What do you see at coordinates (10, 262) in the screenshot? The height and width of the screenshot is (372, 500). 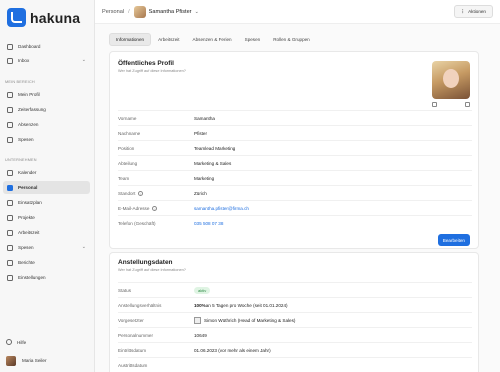 I see `chart-icon` at bounding box center [10, 262].